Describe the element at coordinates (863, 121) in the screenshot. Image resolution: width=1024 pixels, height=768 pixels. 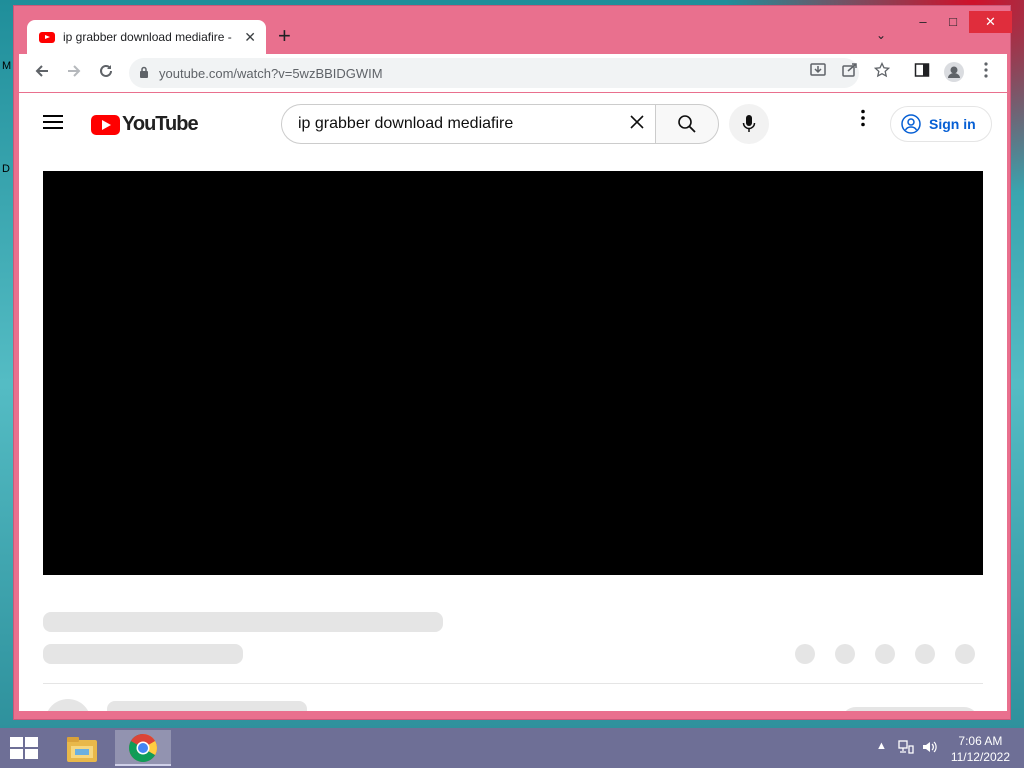
I see `settings-more-icon` at that location.